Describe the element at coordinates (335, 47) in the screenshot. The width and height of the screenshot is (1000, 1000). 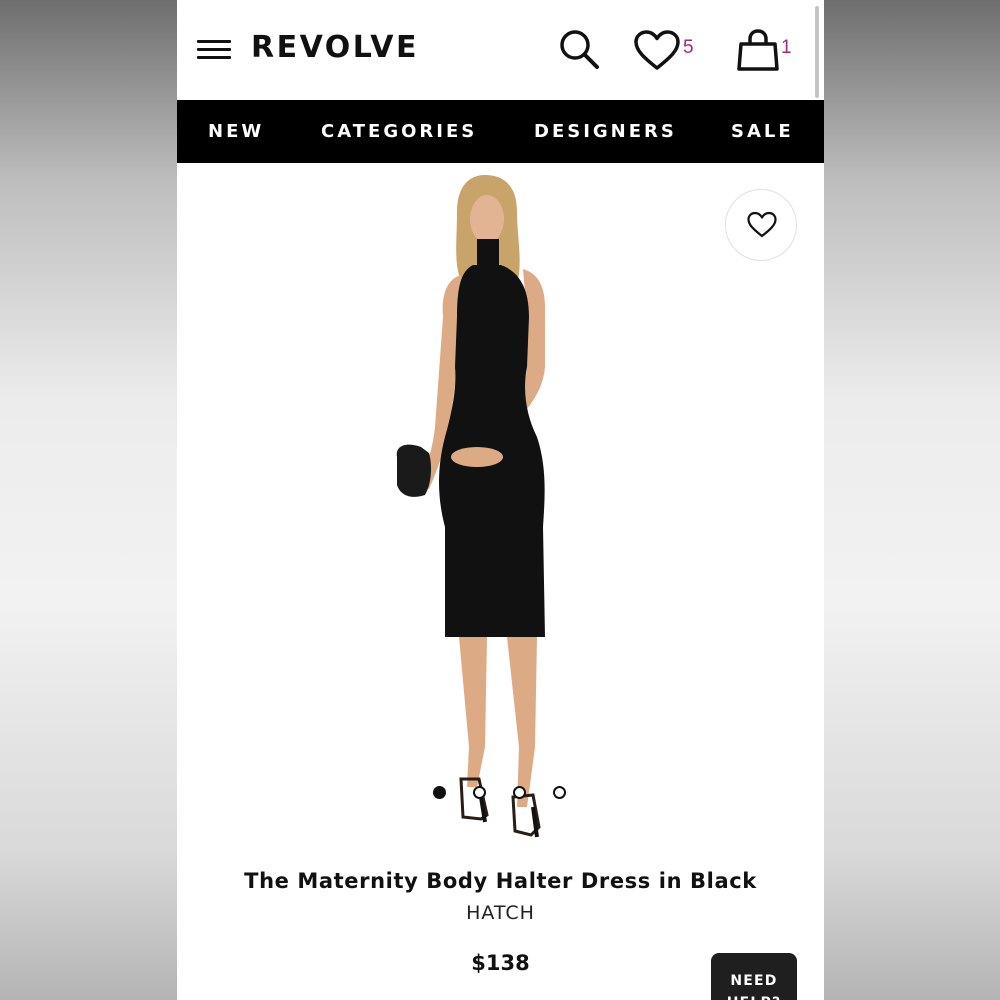
I see `revolve-logo: REVOLVE` at that location.